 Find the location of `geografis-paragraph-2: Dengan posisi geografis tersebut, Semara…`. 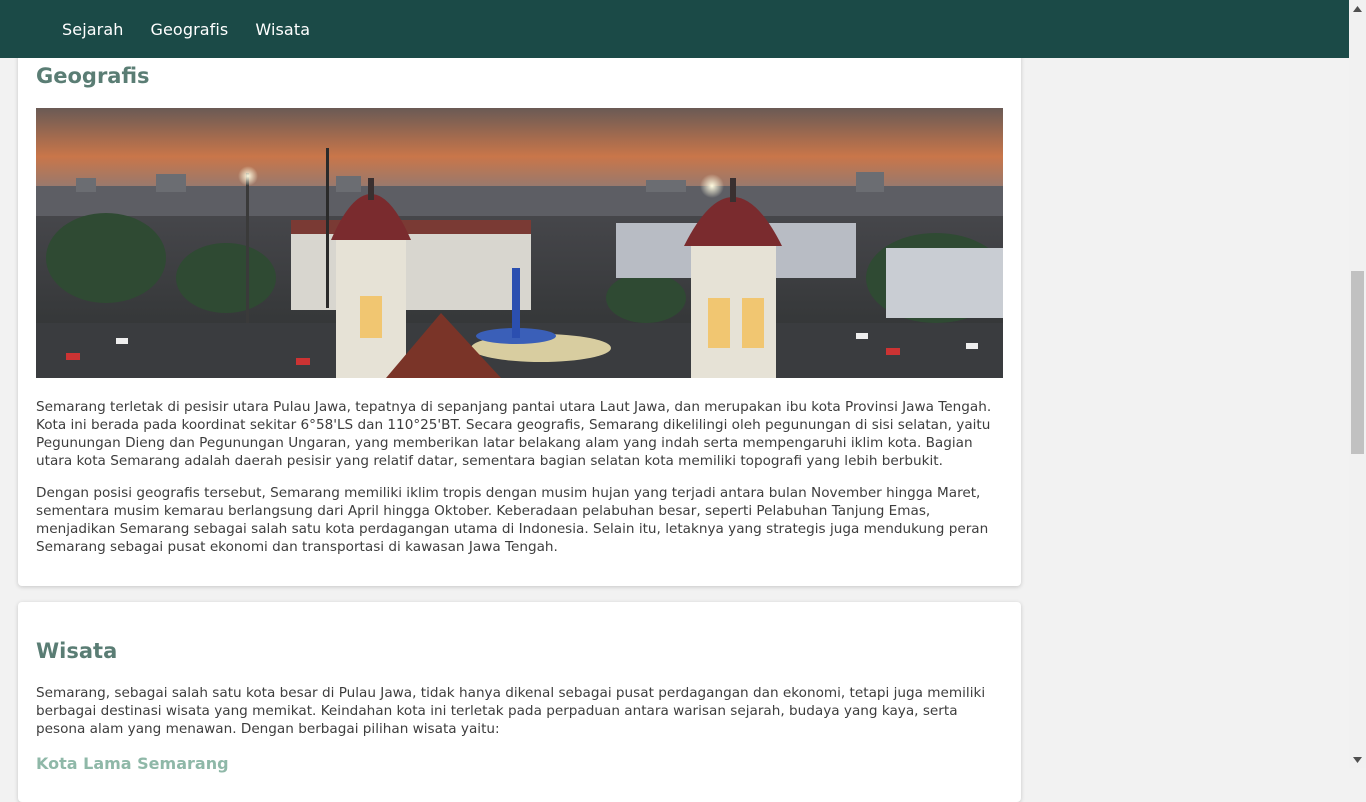

geografis-paragraph-2: Dengan posisi geografis tersebut, Semara… is located at coordinates (512, 520).